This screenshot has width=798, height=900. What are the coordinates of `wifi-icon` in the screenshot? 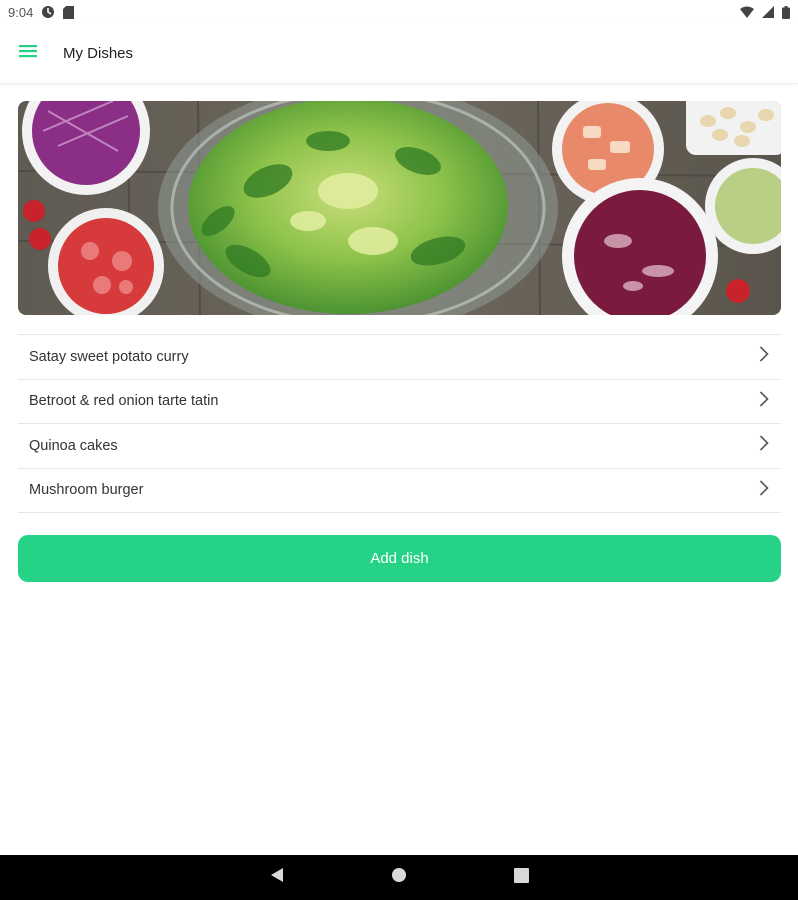 It's located at (747, 12).